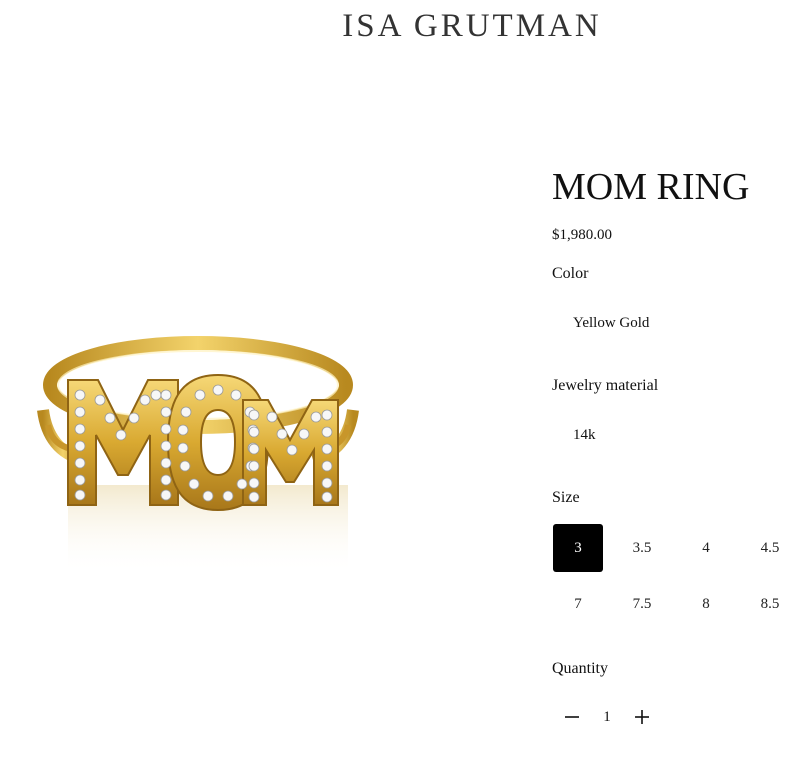 This screenshot has width=808, height=762. I want to click on material-label: Jewelry material, so click(605, 385).